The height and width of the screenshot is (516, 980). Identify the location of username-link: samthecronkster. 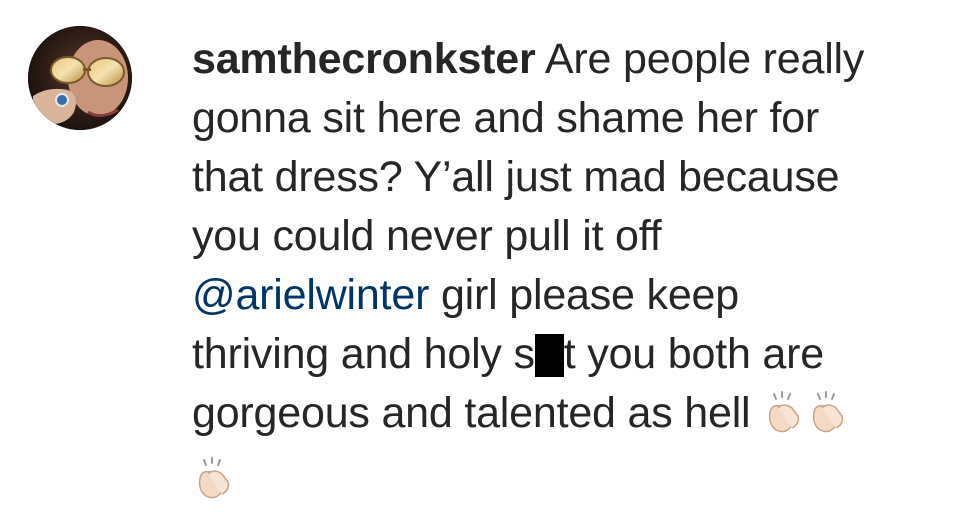
(364, 59).